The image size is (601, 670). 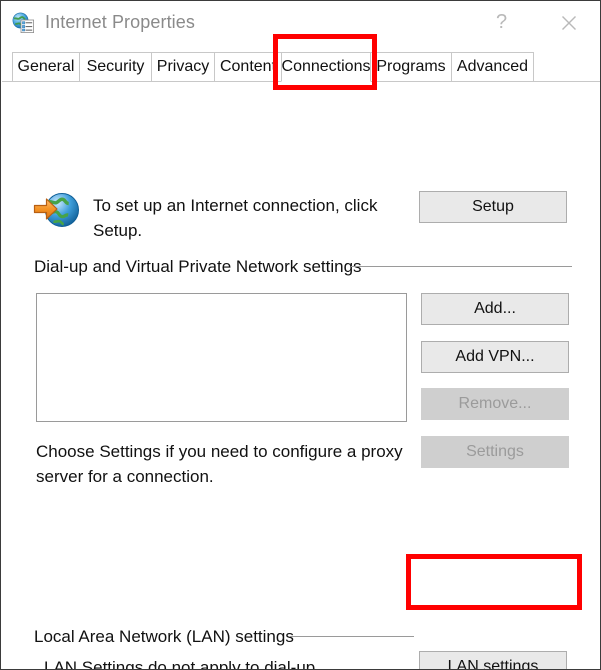 I want to click on globe-with-arrow-icon, so click(x=58, y=210).